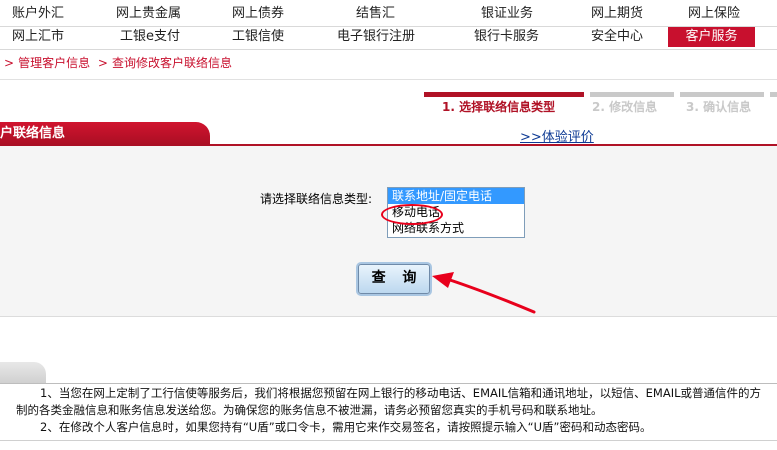 The height and width of the screenshot is (450, 777). Describe the element at coordinates (507, 14) in the screenshot. I see `nav-item-securities: 银证业务` at that location.